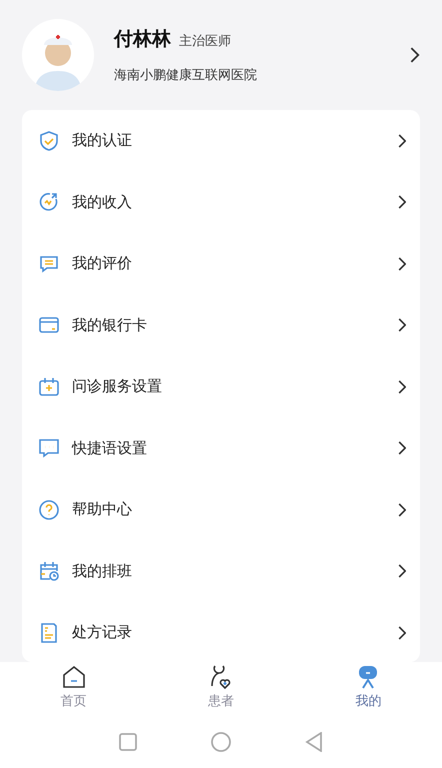 This screenshot has width=442, height=768. Describe the element at coordinates (49, 387) in the screenshot. I see `calendar-plus-icon` at that location.